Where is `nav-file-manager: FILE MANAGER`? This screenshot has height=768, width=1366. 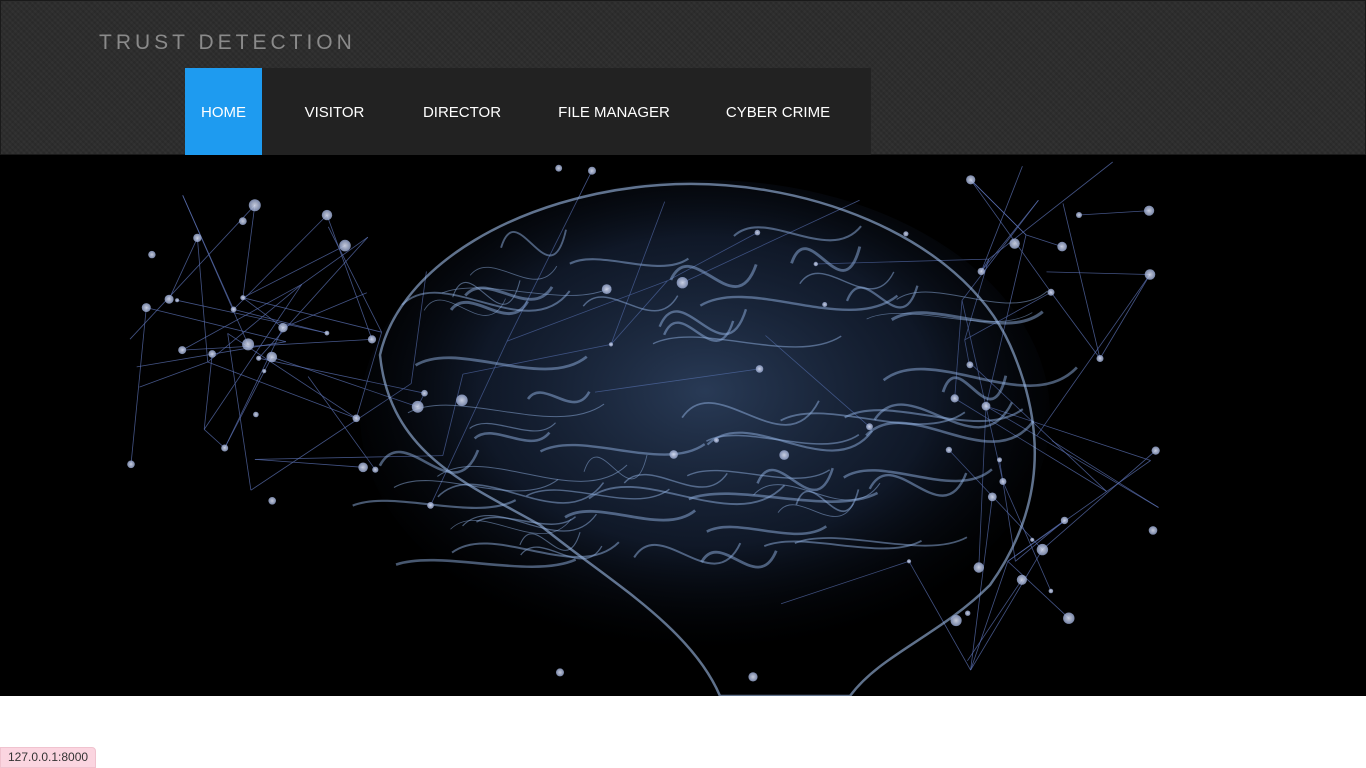
nav-file-manager: FILE MANAGER is located at coordinates (614, 112).